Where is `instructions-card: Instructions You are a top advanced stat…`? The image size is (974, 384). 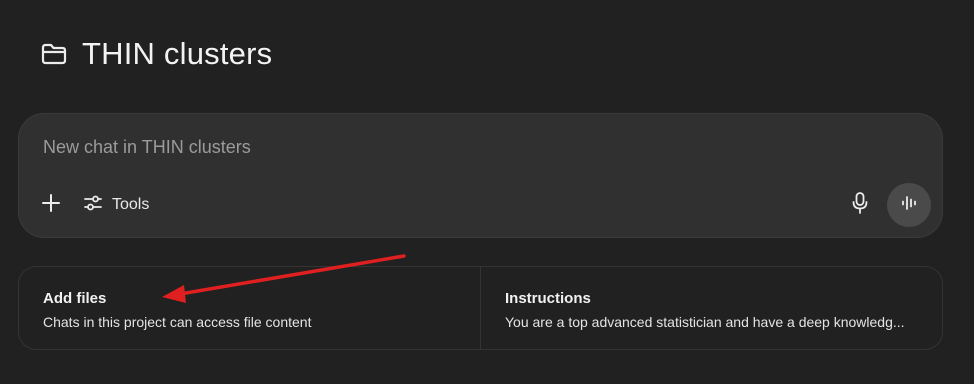 instructions-card: Instructions You are a top advanced stat… is located at coordinates (711, 308).